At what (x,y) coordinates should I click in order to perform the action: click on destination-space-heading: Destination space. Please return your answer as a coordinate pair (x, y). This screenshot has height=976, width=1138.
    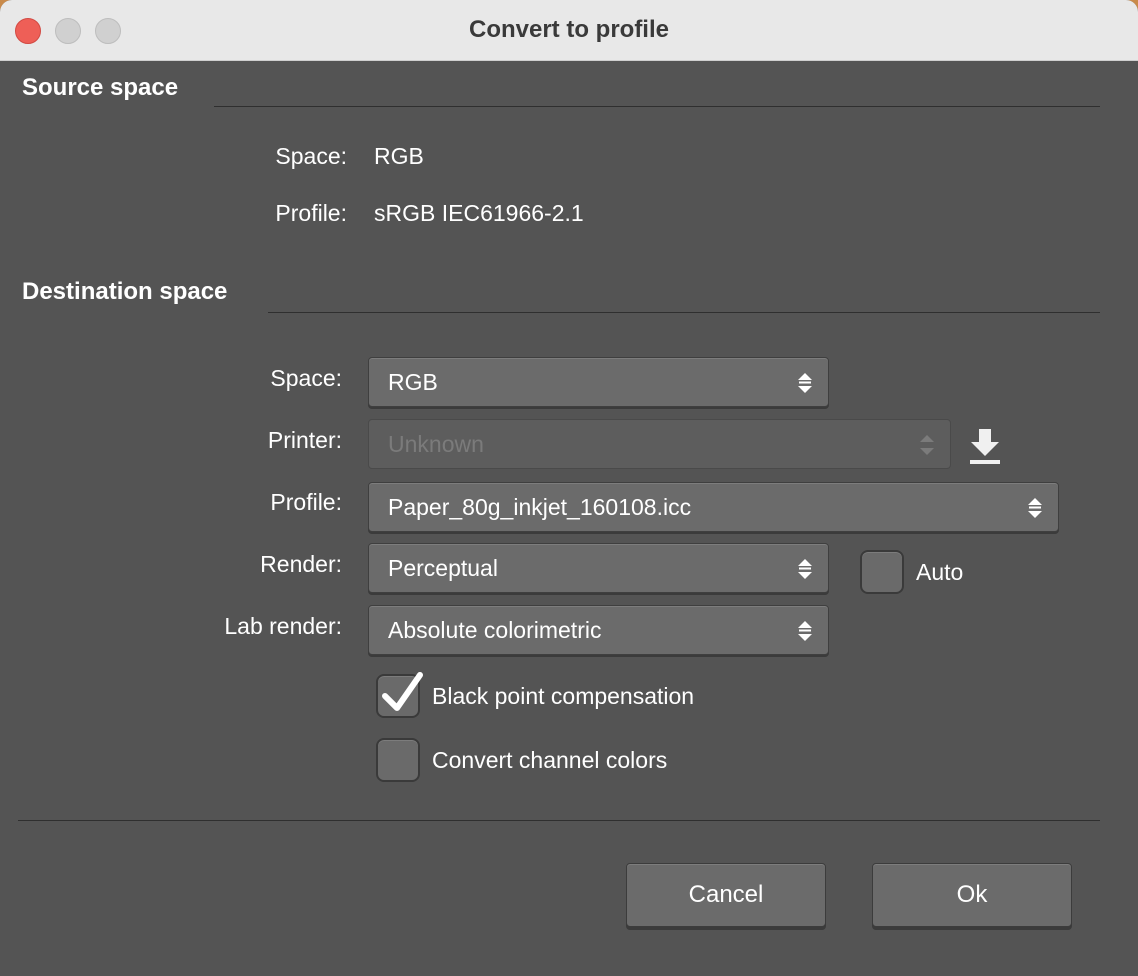
    Looking at the image, I should click on (125, 291).